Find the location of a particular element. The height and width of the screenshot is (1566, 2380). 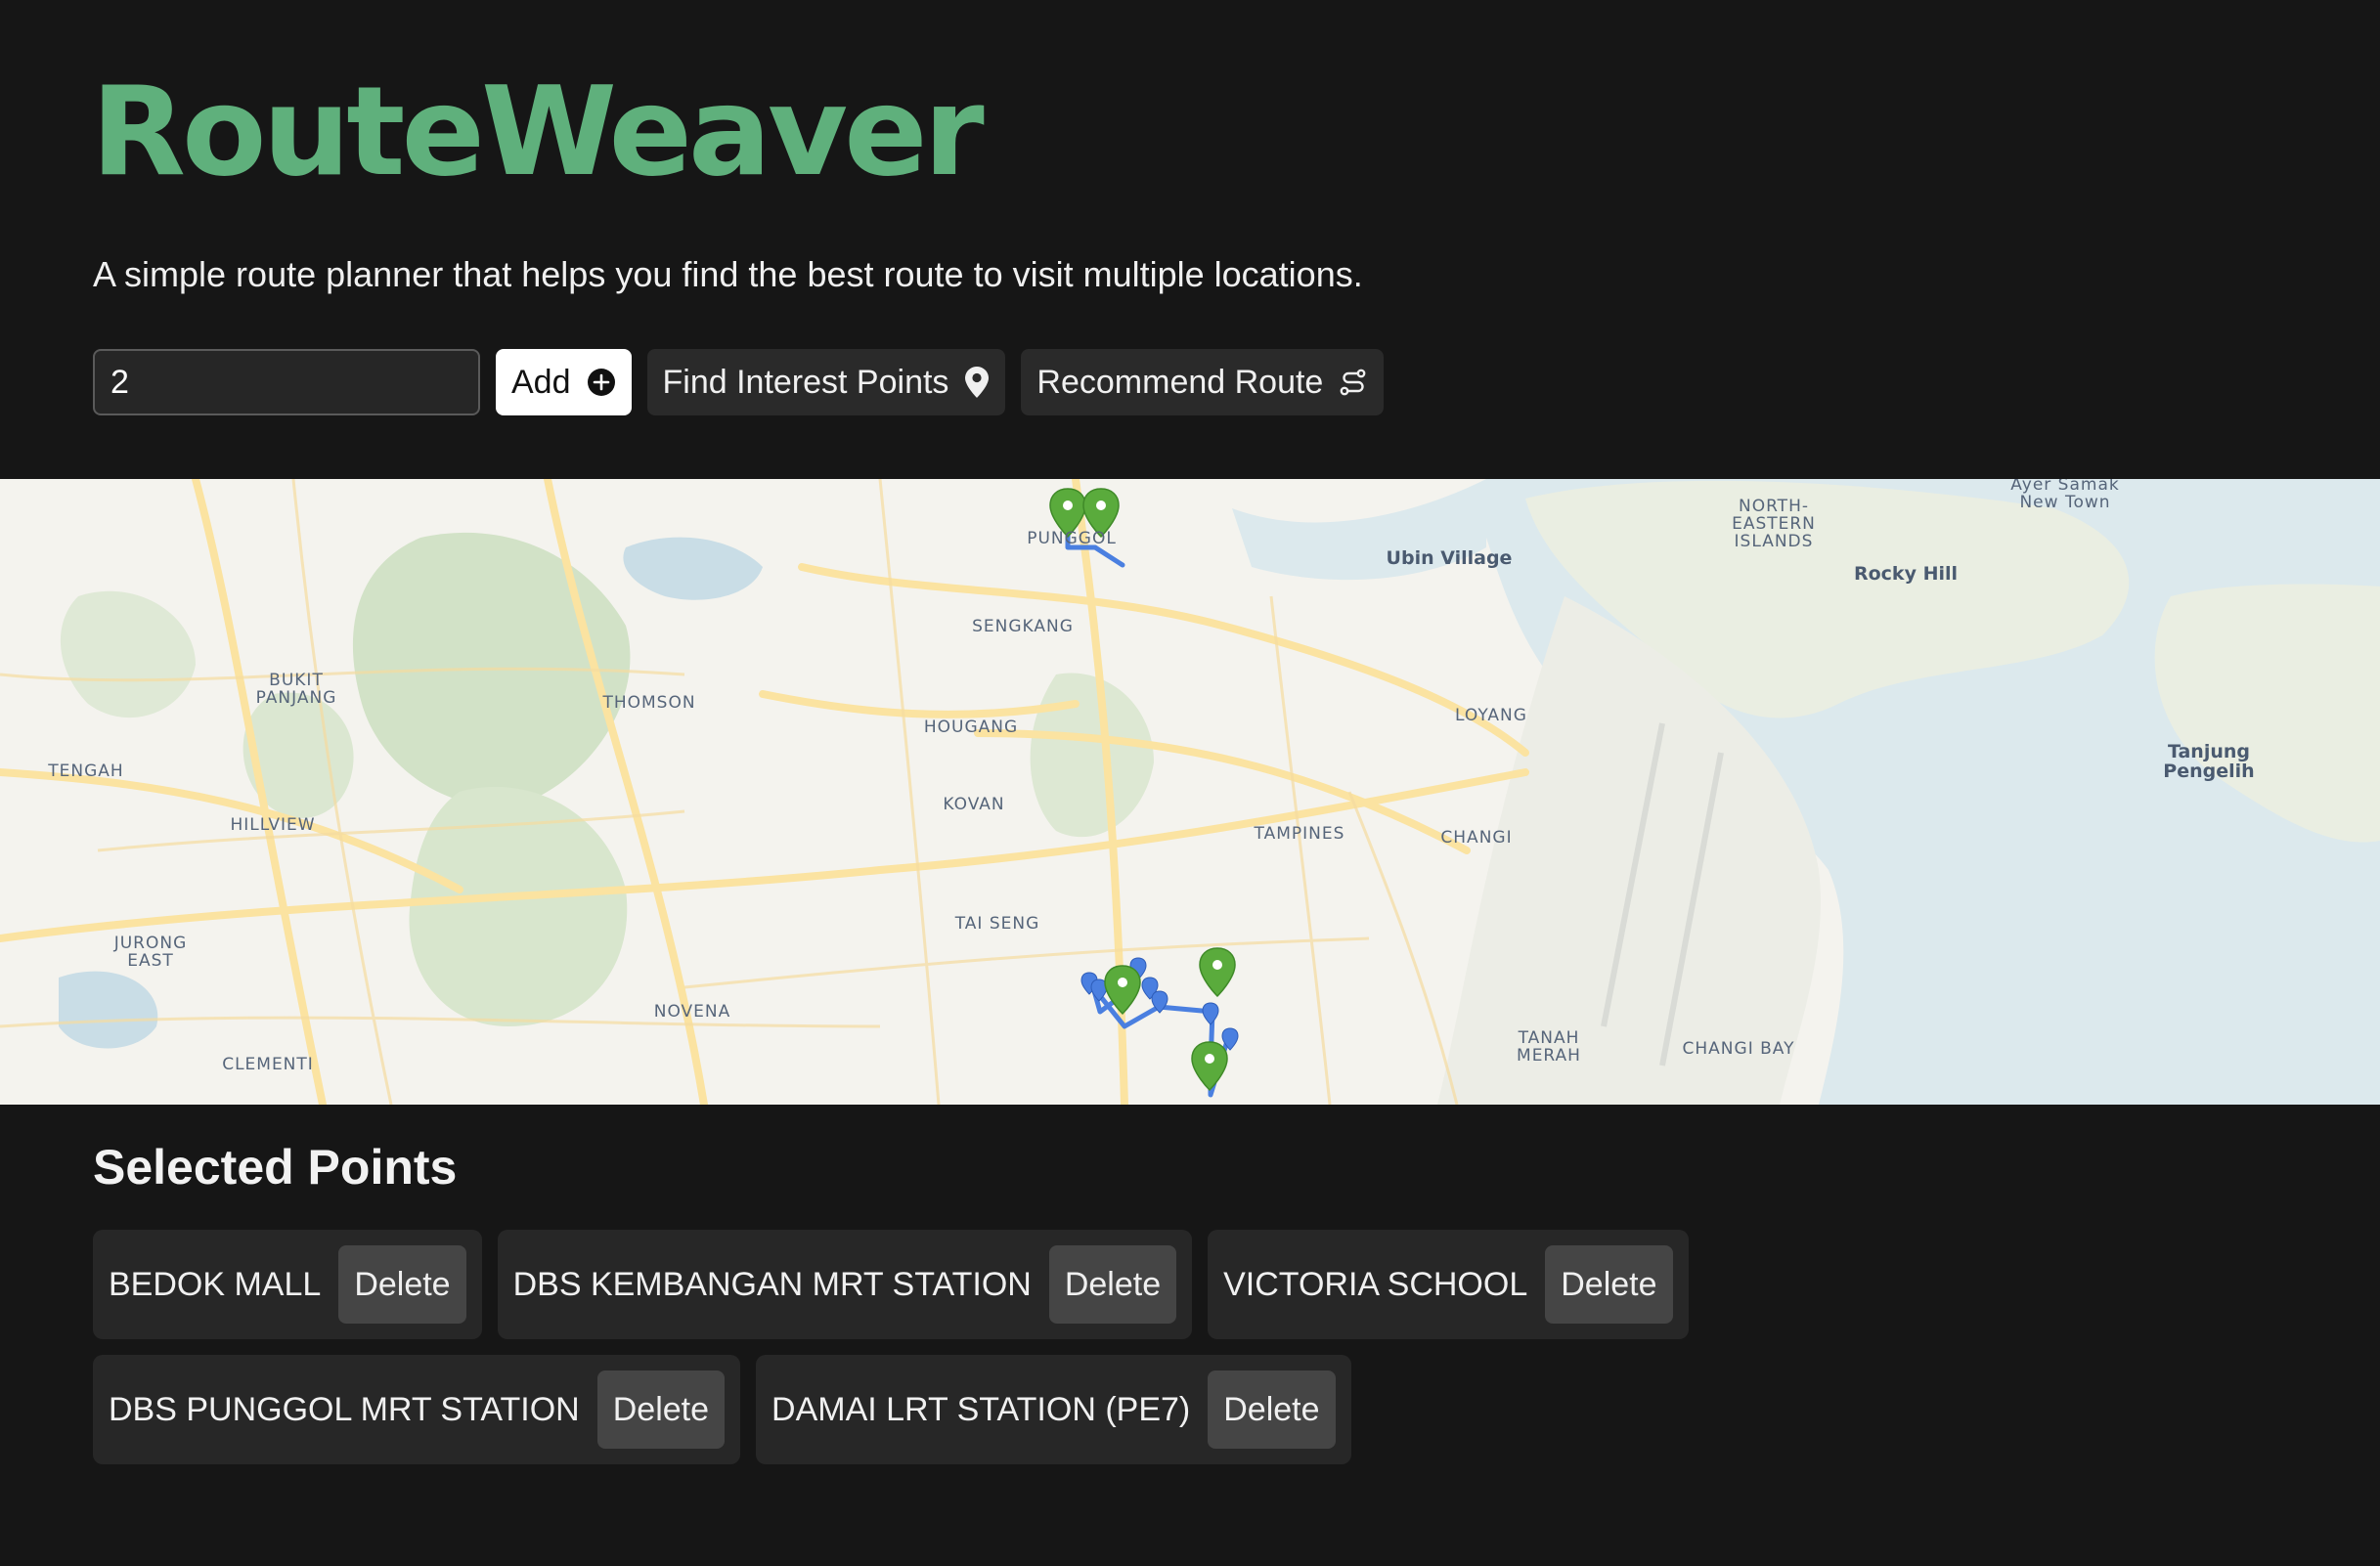

add-button-label: Add is located at coordinates (541, 382).